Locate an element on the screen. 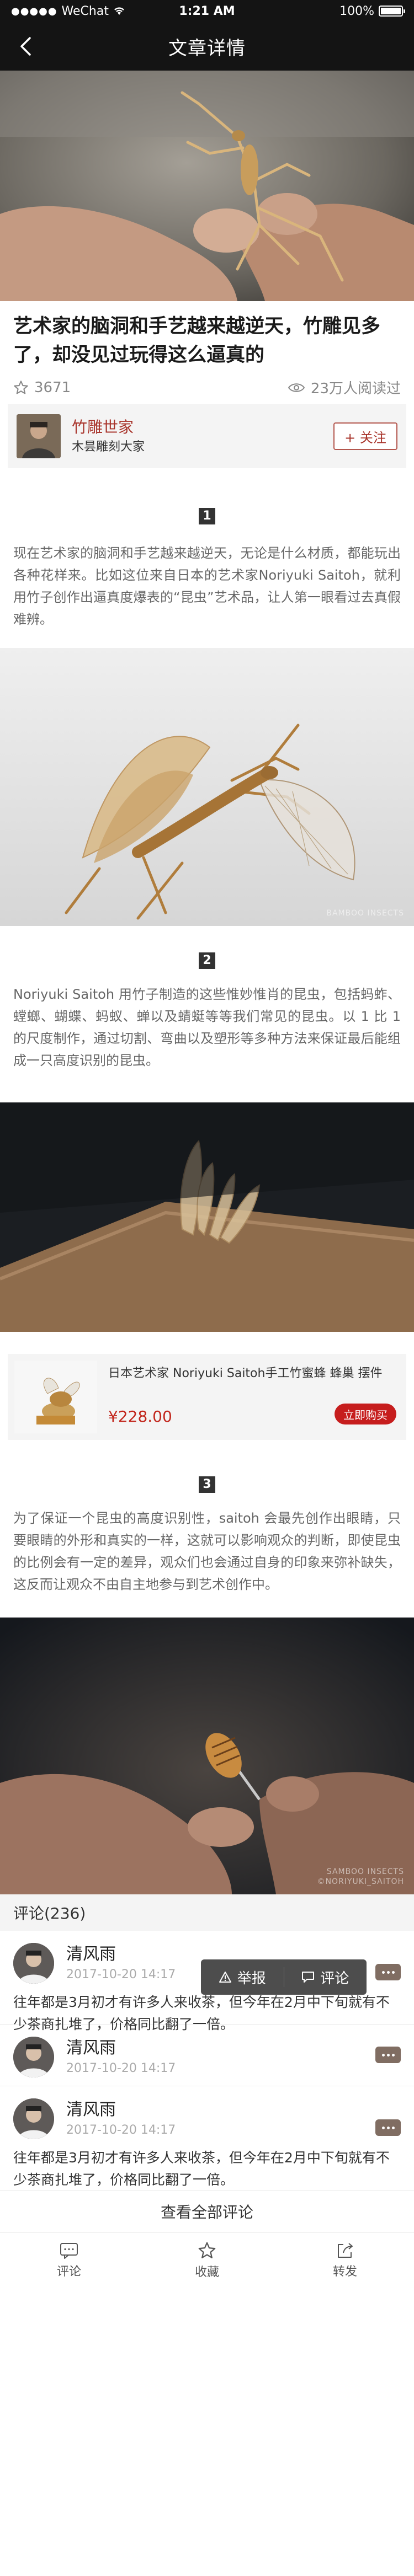 Image resolution: width=414 pixels, height=2576 pixels. chat-bubble-icon is located at coordinates (308, 1977).